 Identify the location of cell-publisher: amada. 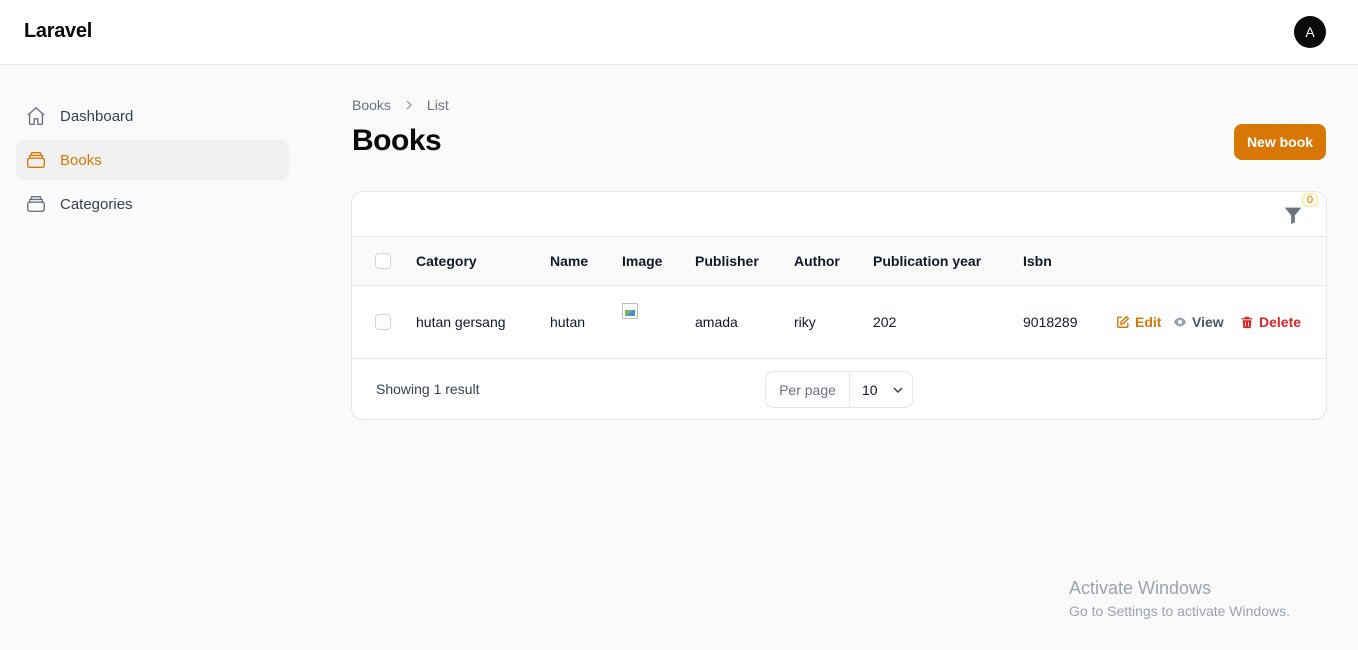
(716, 322).